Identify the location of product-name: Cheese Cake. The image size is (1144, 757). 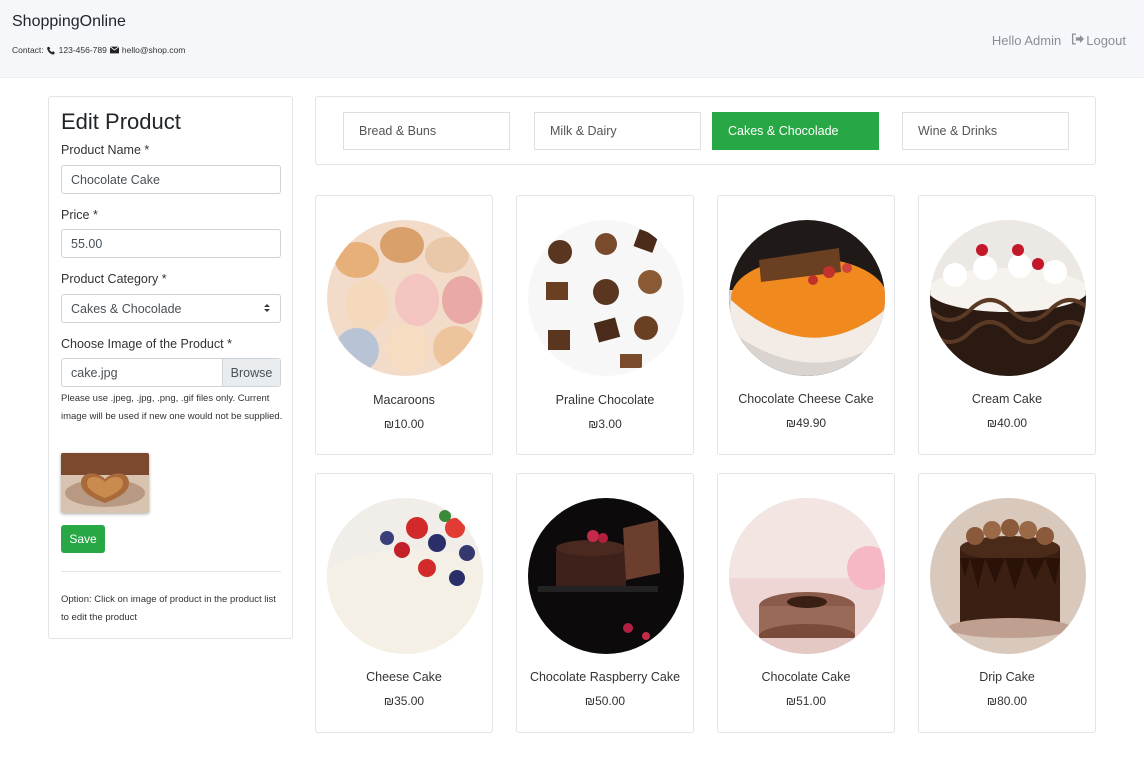
(404, 677).